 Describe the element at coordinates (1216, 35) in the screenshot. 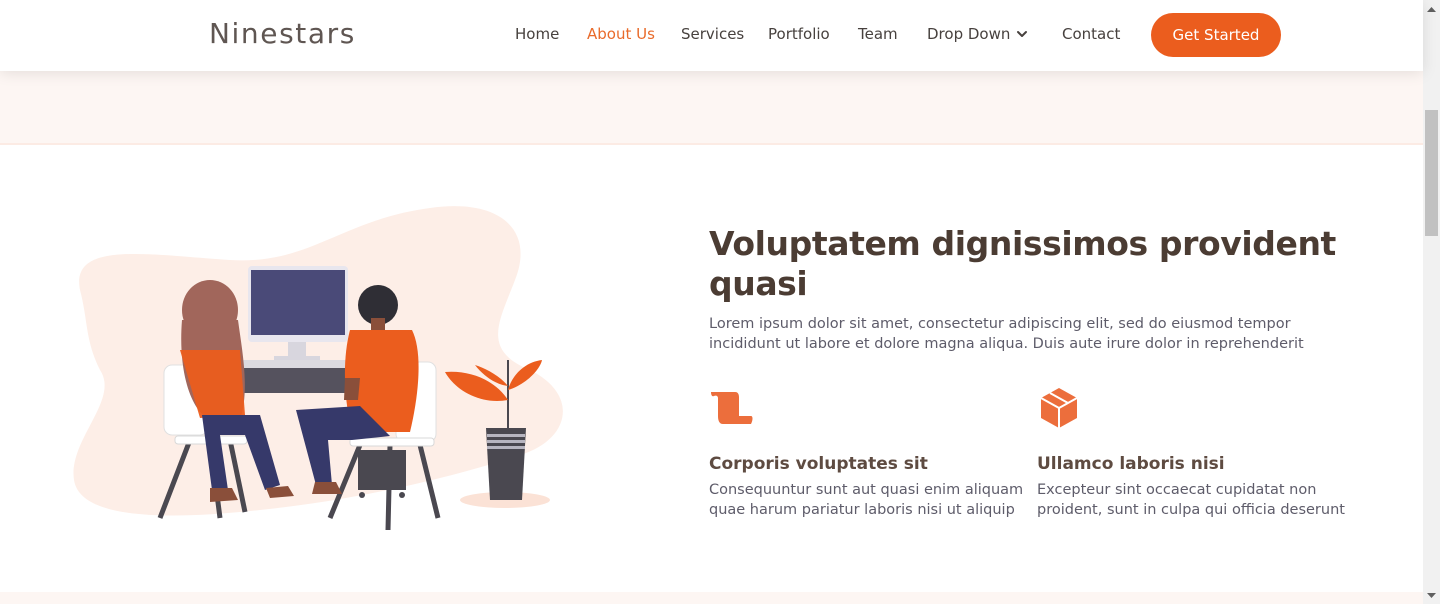

I see `get-started-button: Get Started` at that location.